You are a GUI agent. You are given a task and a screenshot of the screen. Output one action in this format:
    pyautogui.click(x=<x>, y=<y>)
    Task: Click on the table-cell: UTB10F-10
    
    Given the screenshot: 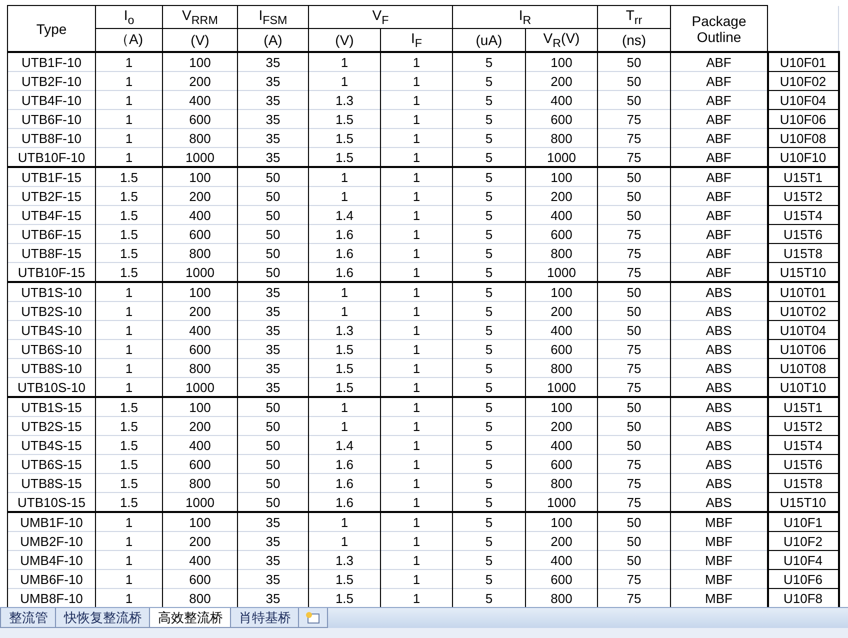 What is the action you would take?
    pyautogui.click(x=52, y=157)
    